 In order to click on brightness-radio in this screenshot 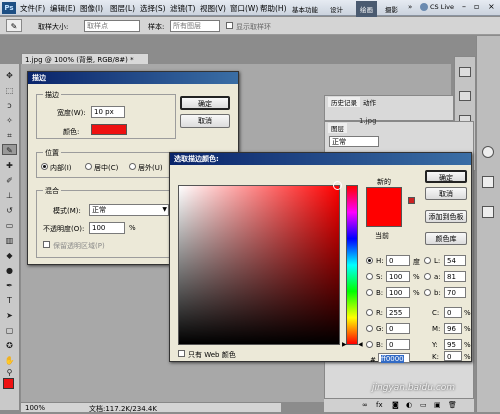, I will do `click(369, 292)`.